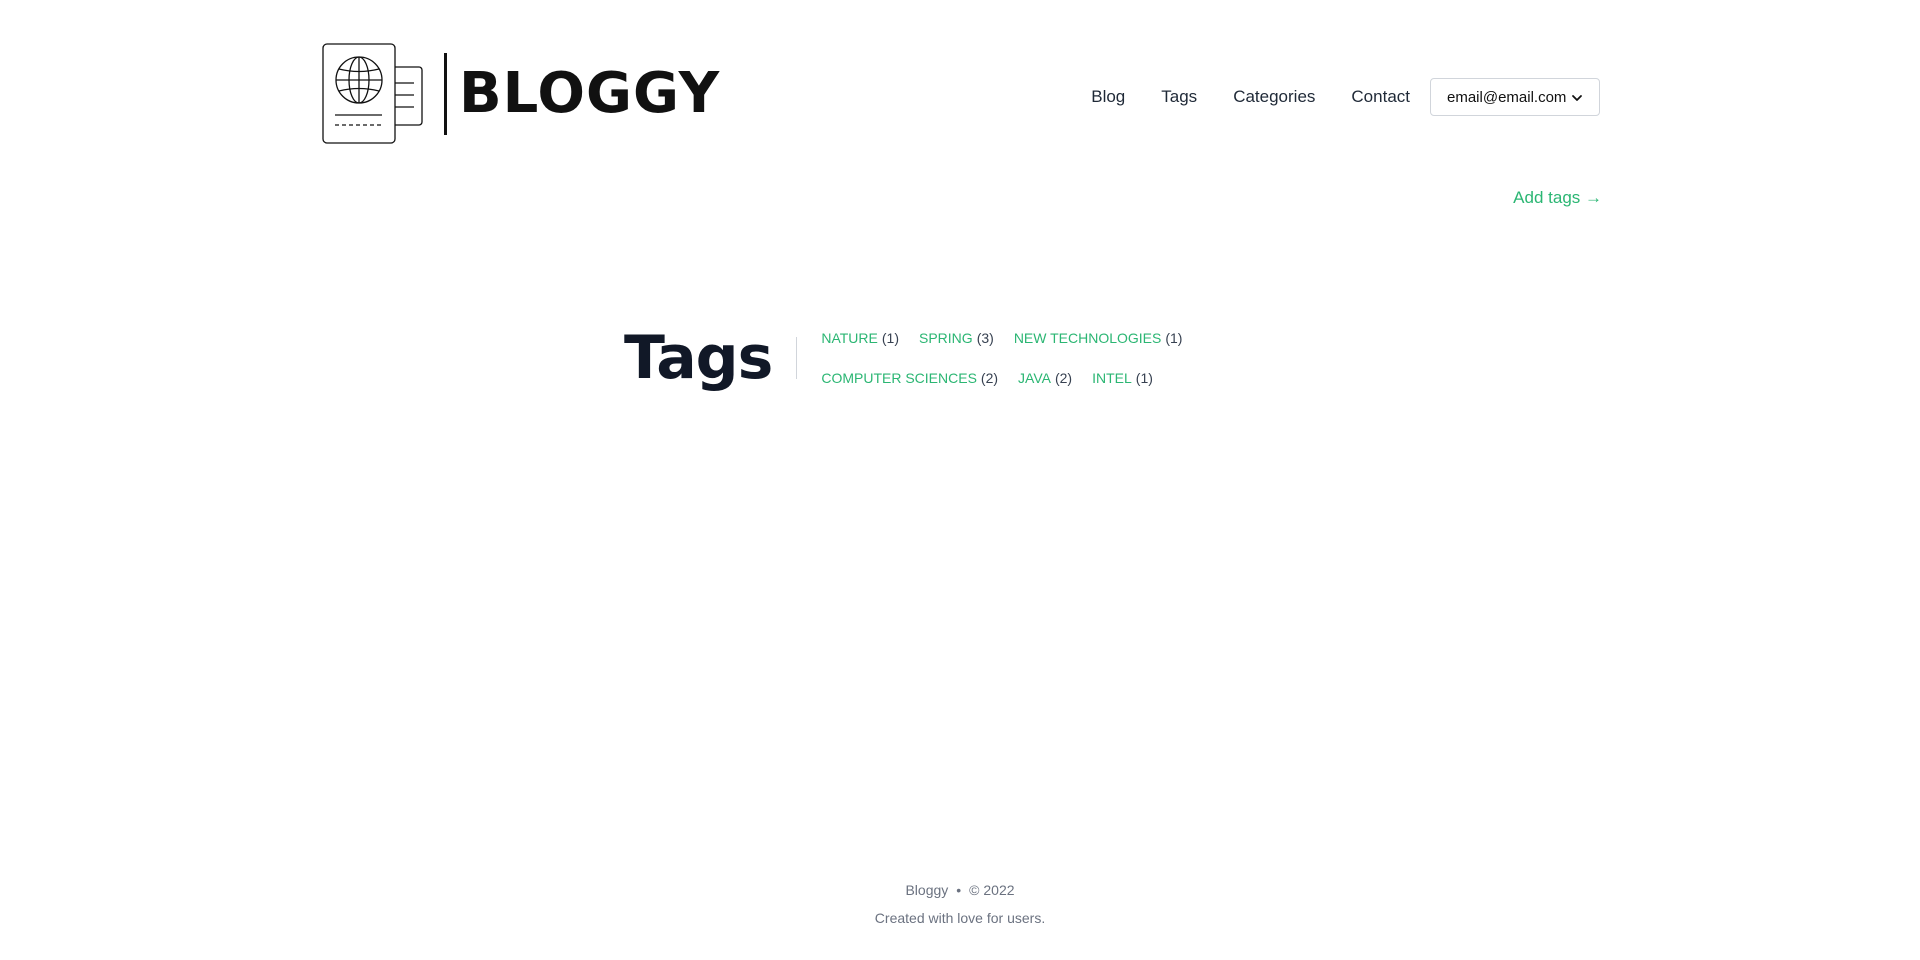 This screenshot has width=1920, height=960. I want to click on footer-copyright-row: Bloggy • © 2022, so click(960, 890).